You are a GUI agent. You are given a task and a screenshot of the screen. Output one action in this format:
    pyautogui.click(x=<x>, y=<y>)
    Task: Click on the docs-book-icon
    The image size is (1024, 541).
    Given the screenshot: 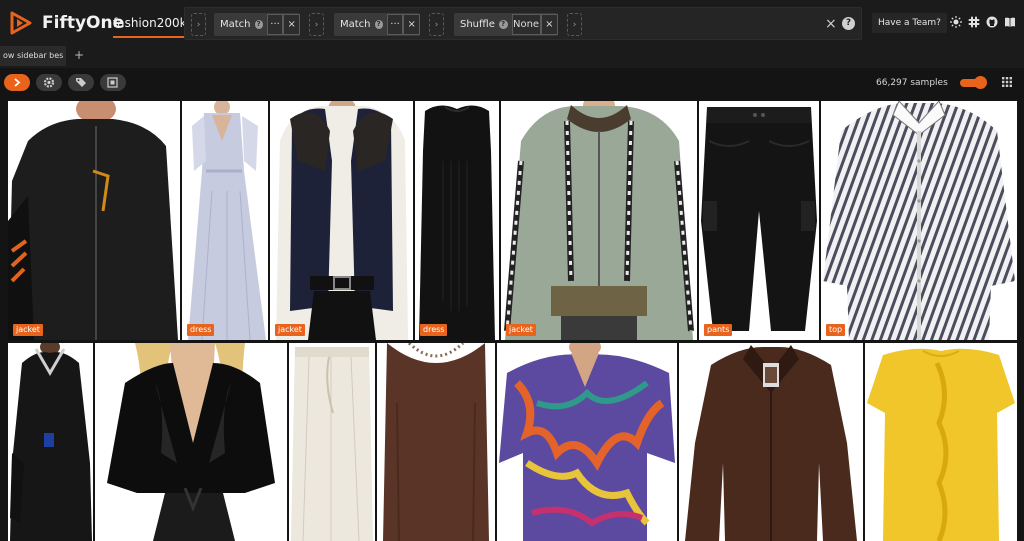 What is the action you would take?
    pyautogui.click(x=1010, y=22)
    